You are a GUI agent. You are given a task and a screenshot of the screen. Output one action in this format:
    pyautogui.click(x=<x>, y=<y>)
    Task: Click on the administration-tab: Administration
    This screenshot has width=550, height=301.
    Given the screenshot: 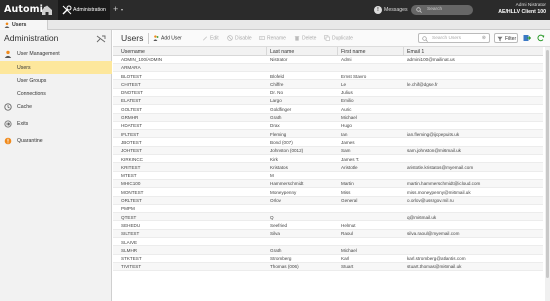 What is the action you would take?
    pyautogui.click(x=84, y=10)
    